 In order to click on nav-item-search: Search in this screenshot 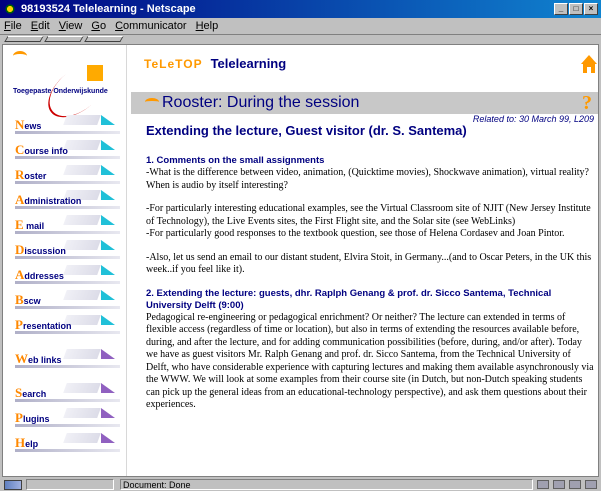, I will do `click(67, 391)`.